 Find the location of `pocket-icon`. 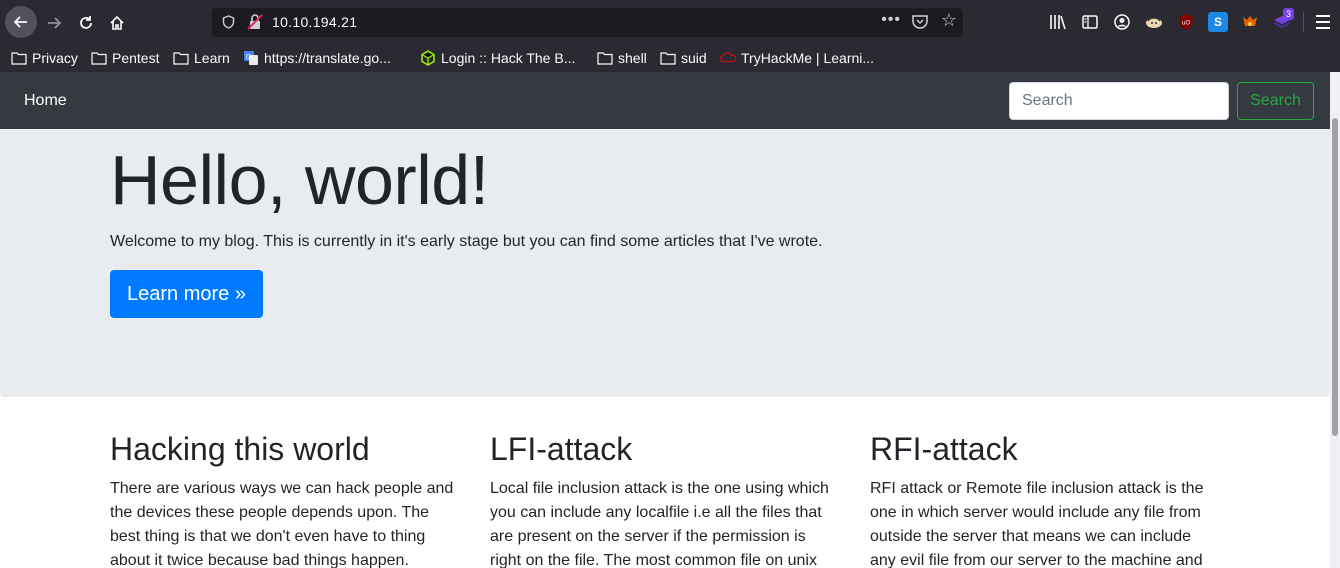

pocket-icon is located at coordinates (920, 22).